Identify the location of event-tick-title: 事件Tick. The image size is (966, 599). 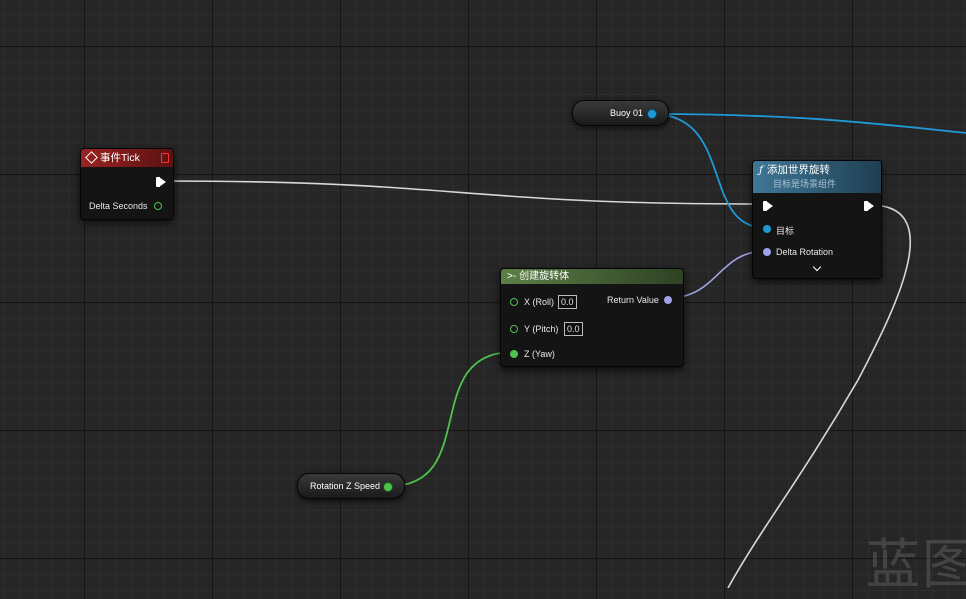
(120, 158).